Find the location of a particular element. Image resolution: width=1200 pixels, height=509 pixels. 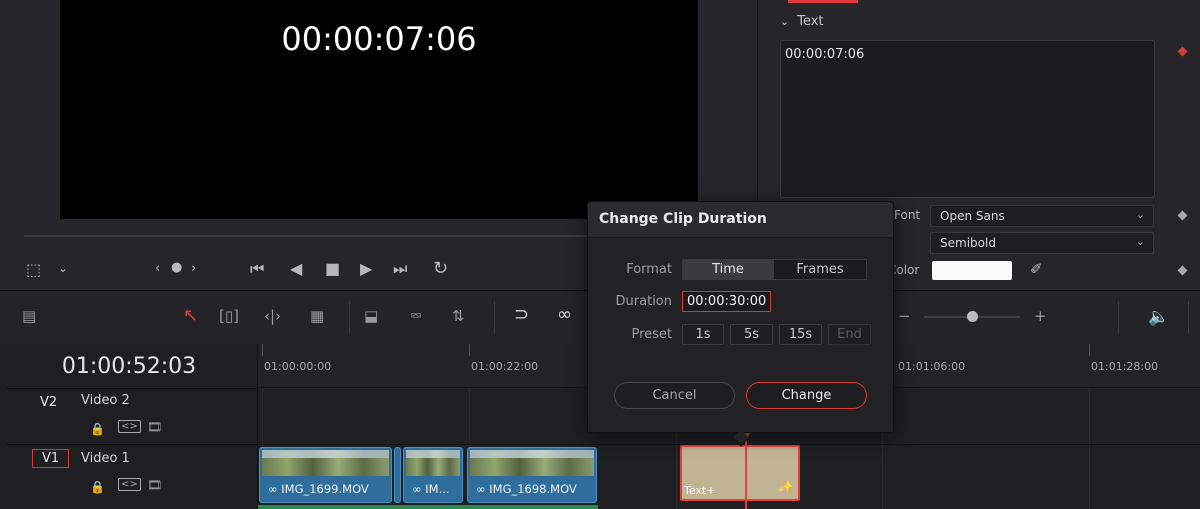

jog-right-icon: › is located at coordinates (193, 268).